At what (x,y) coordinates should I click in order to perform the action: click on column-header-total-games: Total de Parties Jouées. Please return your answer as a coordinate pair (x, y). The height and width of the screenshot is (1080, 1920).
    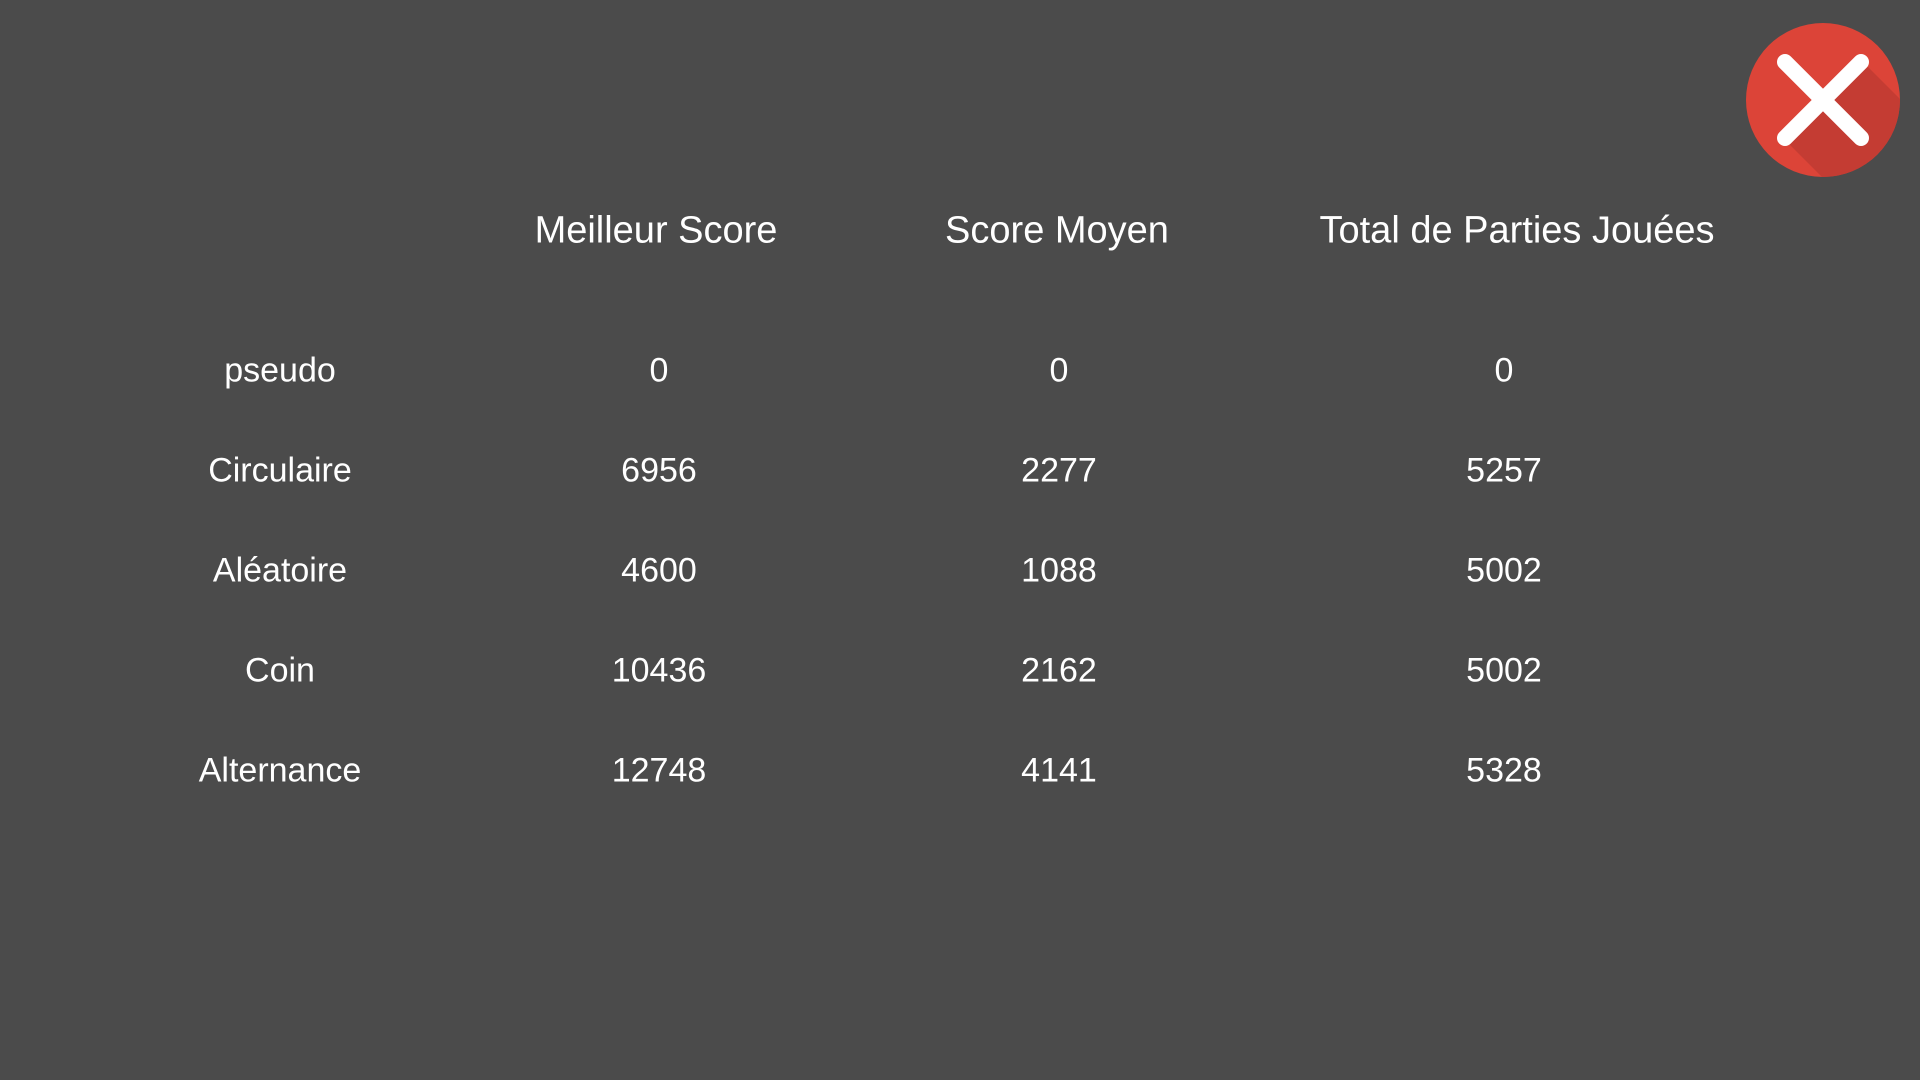
    Looking at the image, I should click on (1517, 230).